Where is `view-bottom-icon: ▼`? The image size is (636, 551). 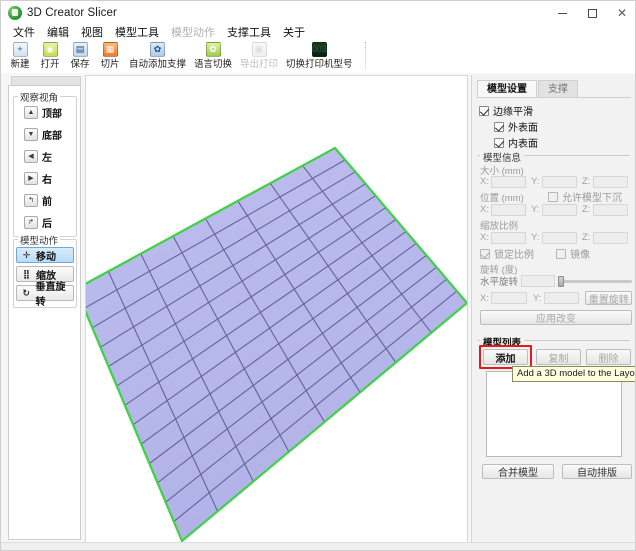 view-bottom-icon: ▼ is located at coordinates (31, 134).